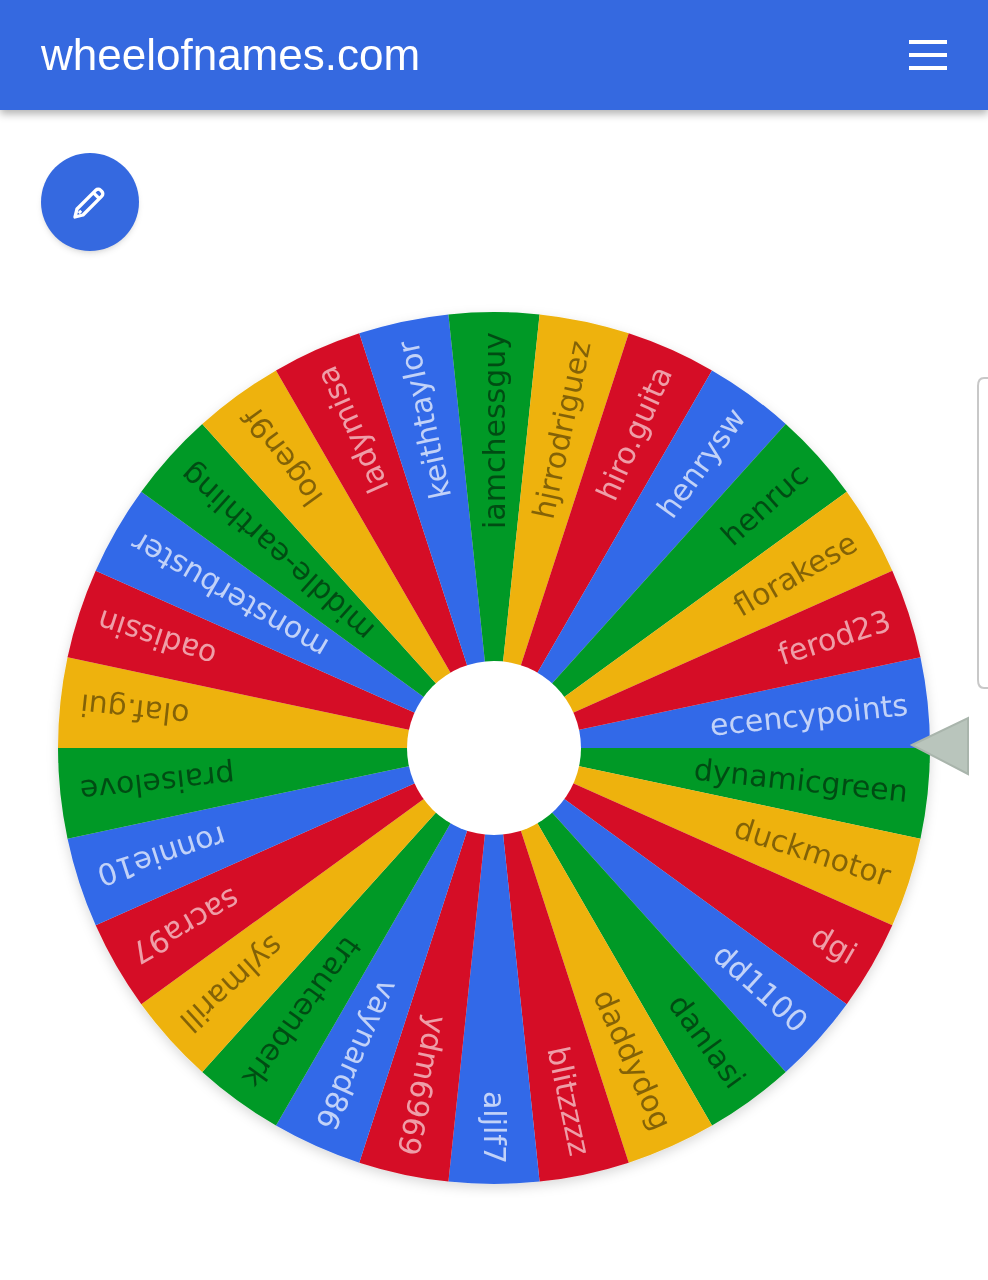  I want to click on name-label: praiselove, so click(157, 783).